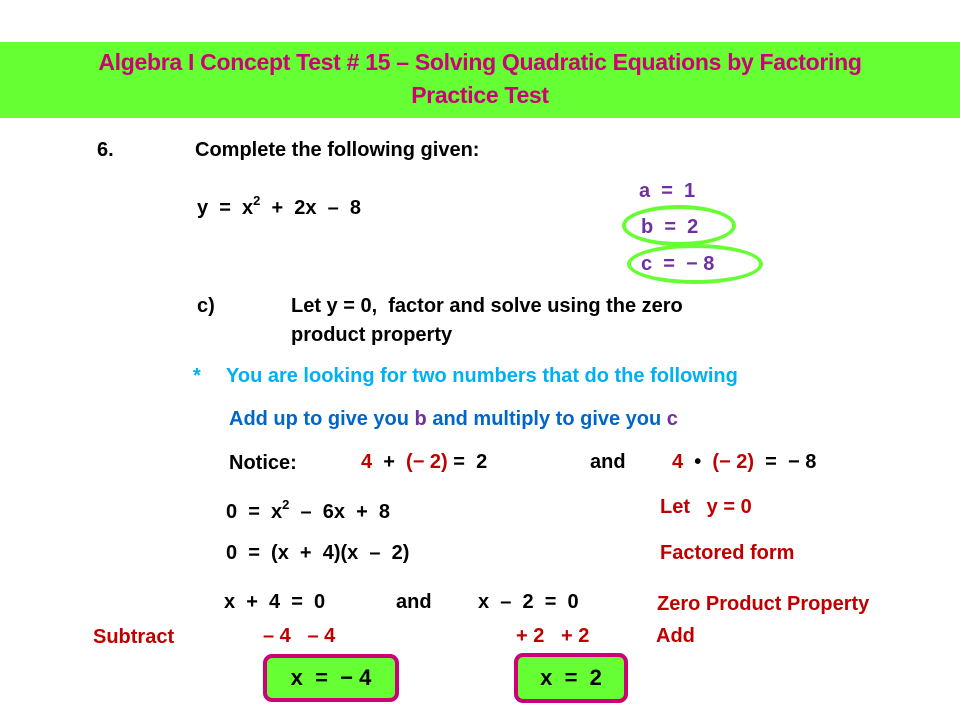 This screenshot has height=720, width=960. Describe the element at coordinates (367, 462) in the screenshot. I see `notice-sum-n1: 4` at that location.